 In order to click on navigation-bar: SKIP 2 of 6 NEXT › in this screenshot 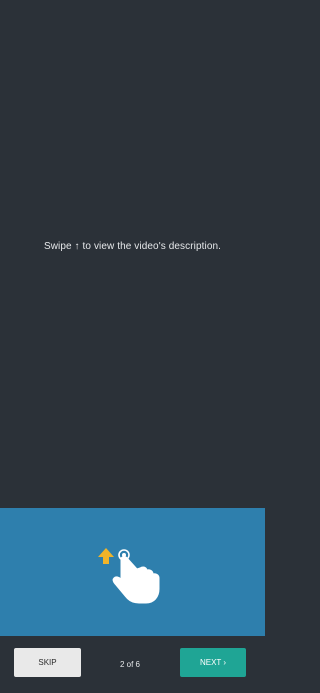, I will do `click(132, 664)`.